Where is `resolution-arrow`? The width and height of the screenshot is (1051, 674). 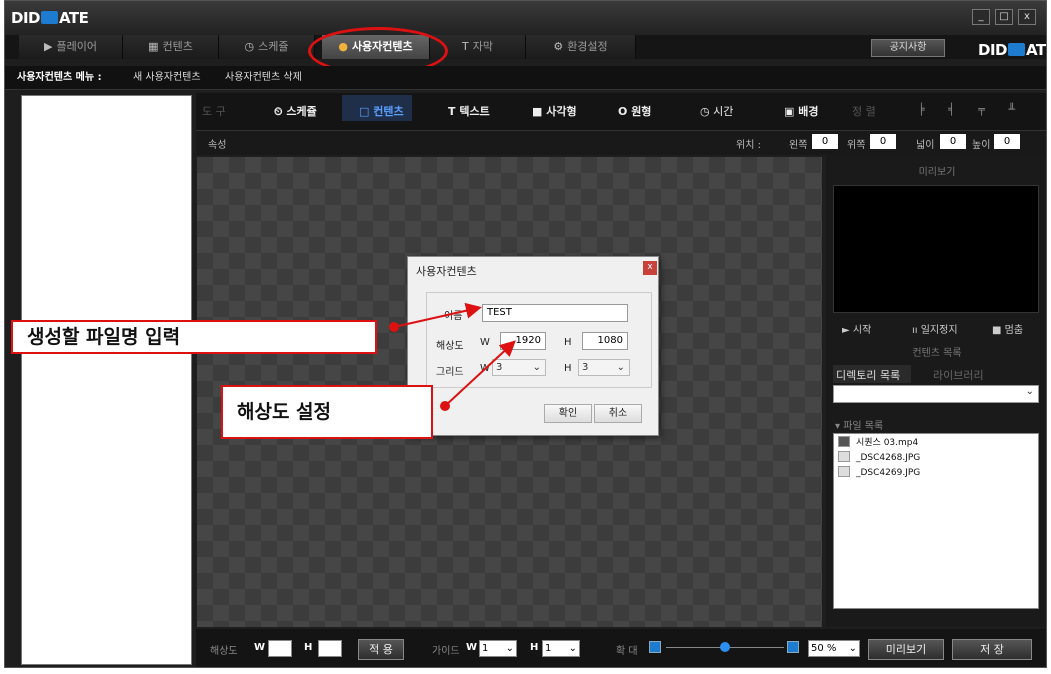
resolution-arrow is located at coordinates (480, 373).